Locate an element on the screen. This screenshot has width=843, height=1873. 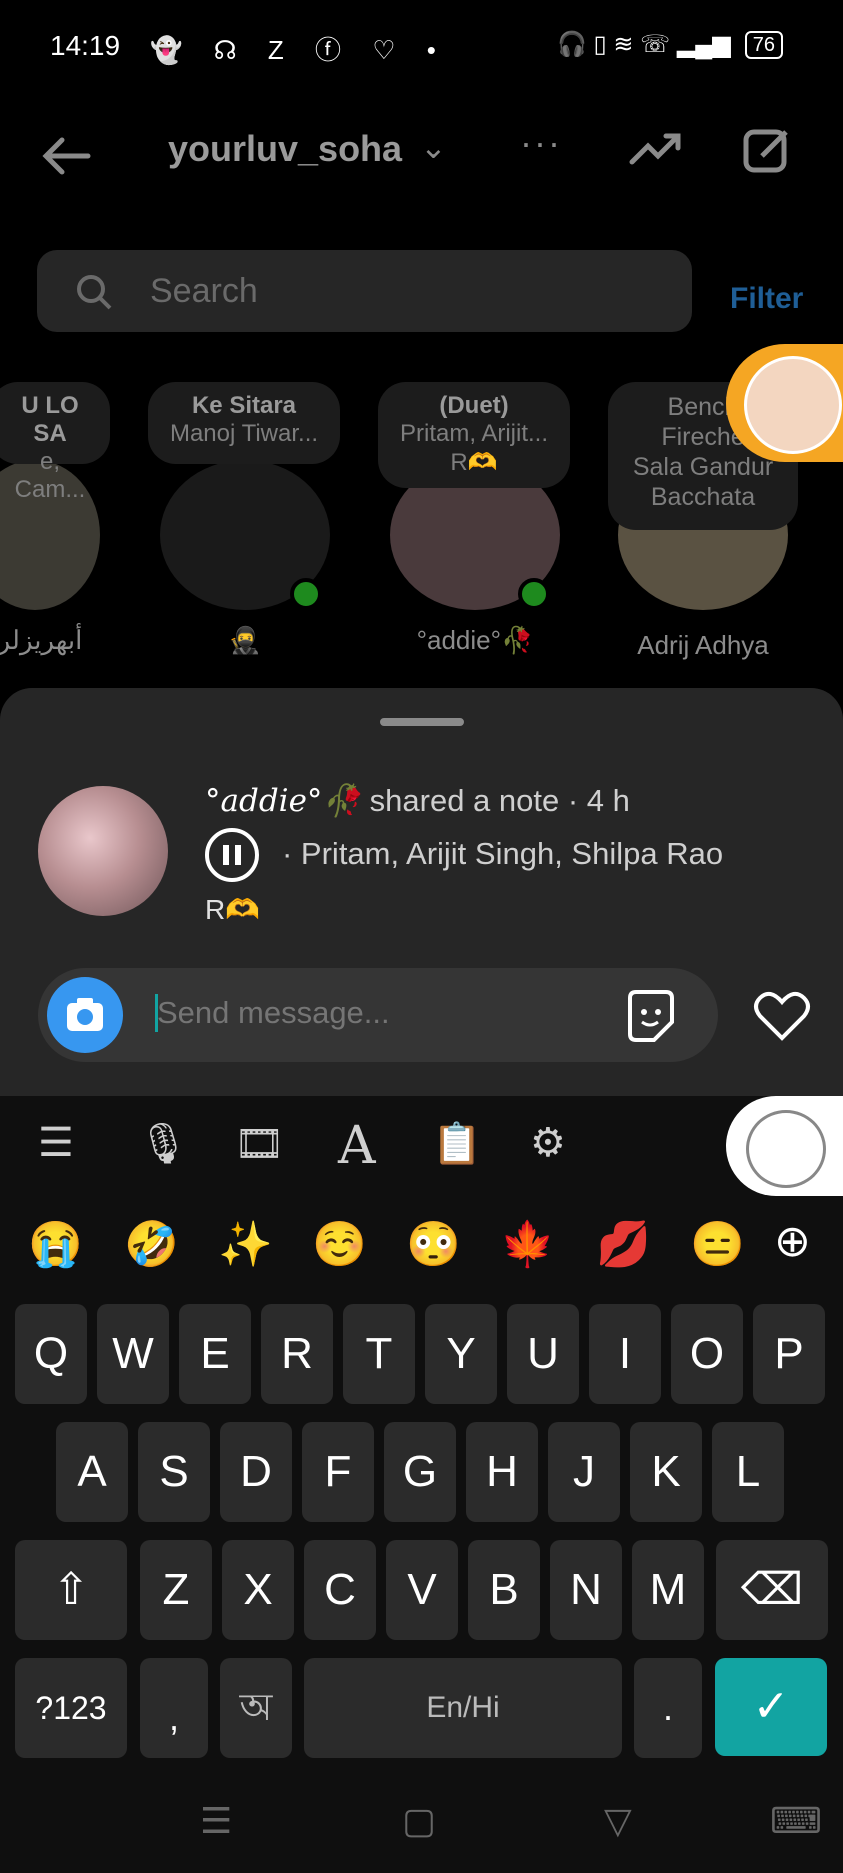
key-i: I is located at coordinates (625, 1354).